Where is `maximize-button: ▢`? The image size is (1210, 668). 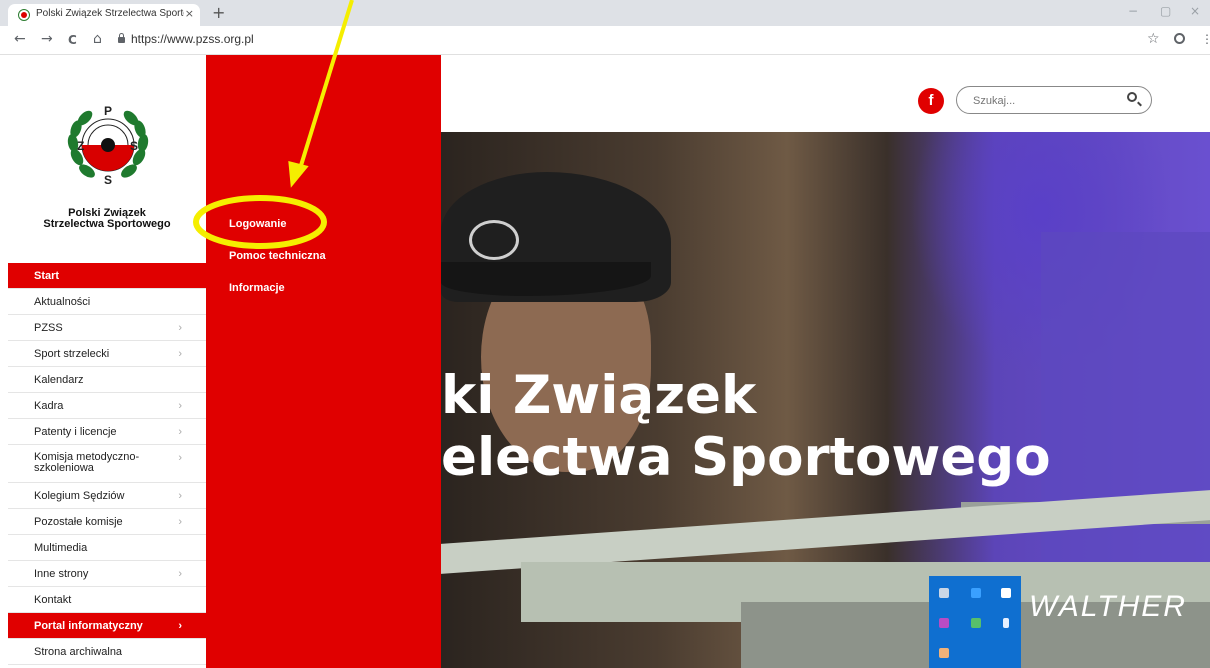
maximize-button: ▢ is located at coordinates (1165, 11).